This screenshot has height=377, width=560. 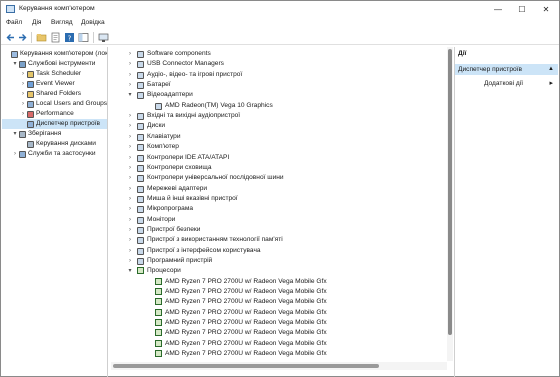 I want to click on device-category: › Контролери IDE ATA/ATAPI, so click(x=278, y=158).